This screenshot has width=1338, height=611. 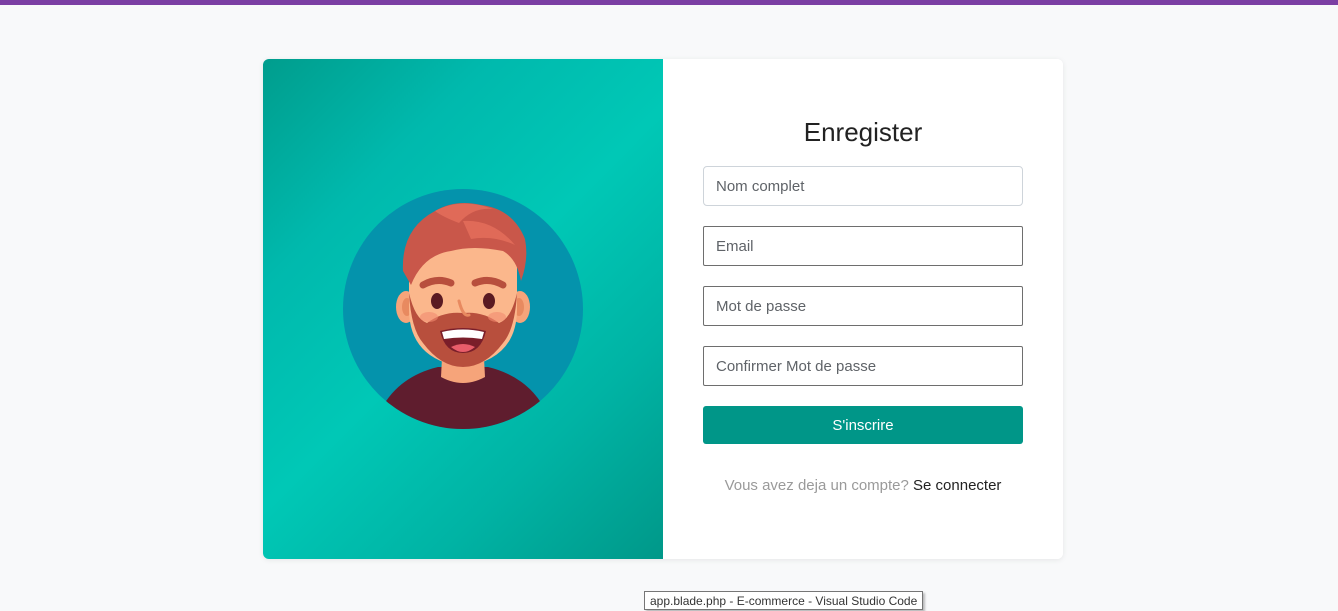 I want to click on email-input, so click(x=863, y=246).